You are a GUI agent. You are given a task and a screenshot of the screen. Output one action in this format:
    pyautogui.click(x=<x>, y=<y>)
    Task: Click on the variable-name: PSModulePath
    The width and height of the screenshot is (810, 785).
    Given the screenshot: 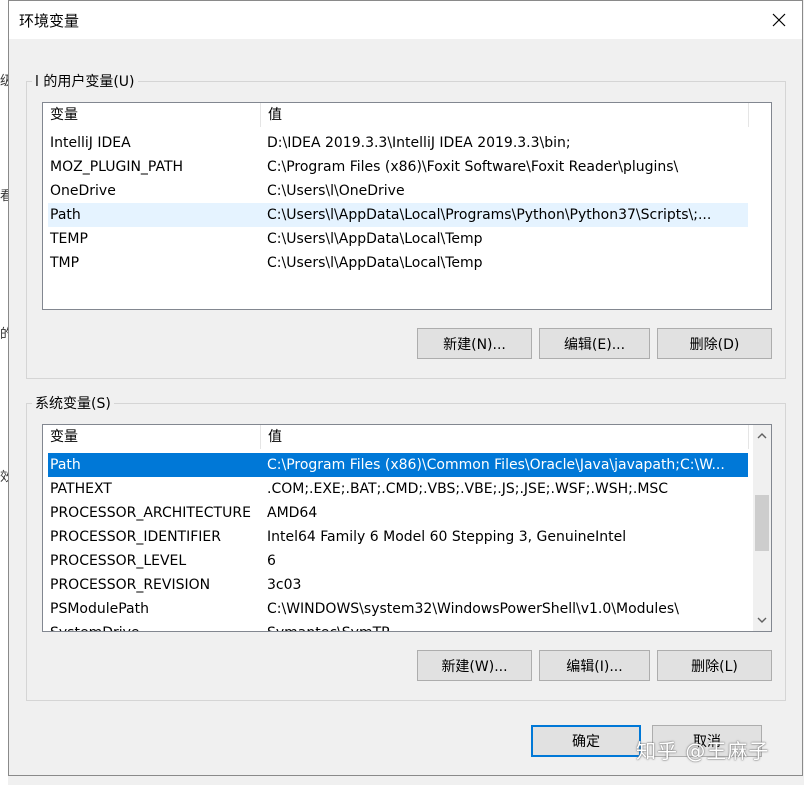 What is the action you would take?
    pyautogui.click(x=99, y=609)
    